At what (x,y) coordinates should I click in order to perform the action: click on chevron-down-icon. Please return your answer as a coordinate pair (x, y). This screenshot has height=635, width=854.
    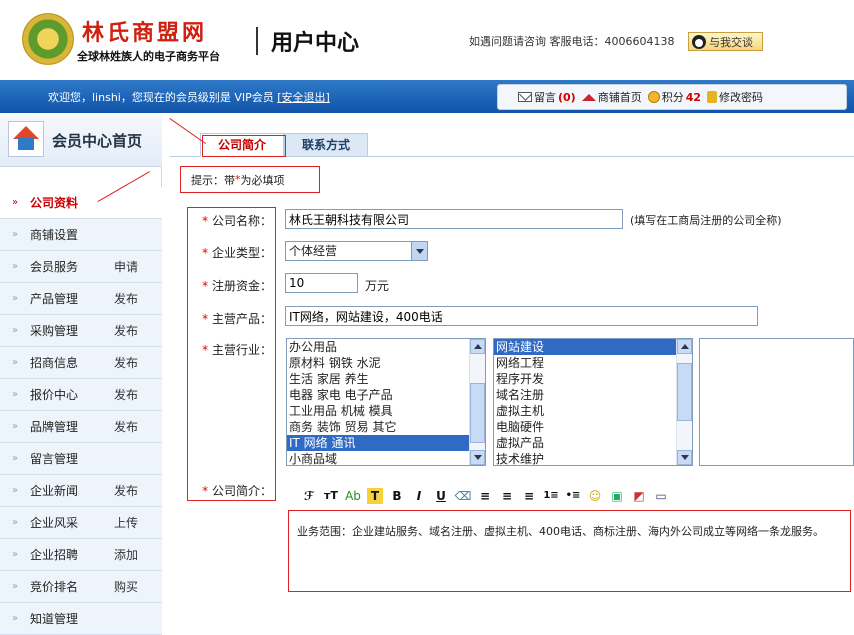
    Looking at the image, I should click on (419, 251).